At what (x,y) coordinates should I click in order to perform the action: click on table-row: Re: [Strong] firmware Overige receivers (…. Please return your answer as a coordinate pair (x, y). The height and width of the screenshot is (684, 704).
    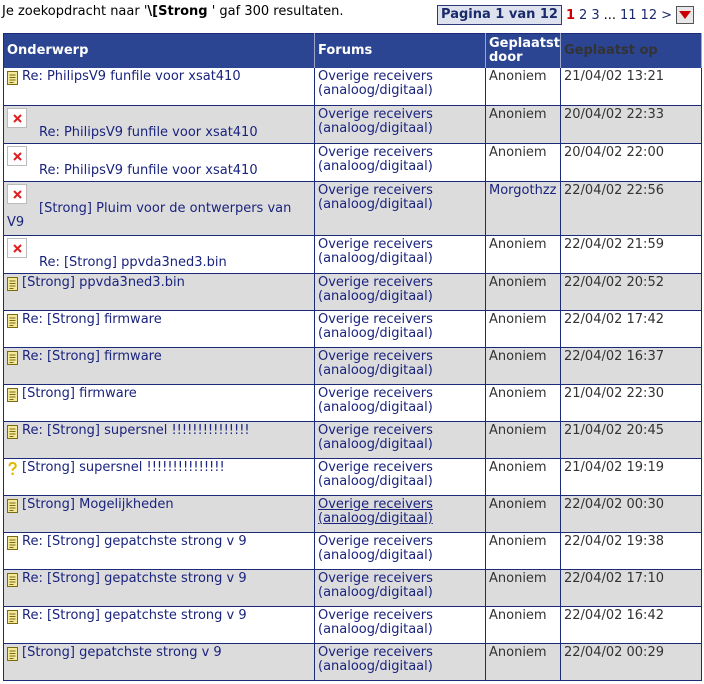
    Looking at the image, I should click on (352, 329).